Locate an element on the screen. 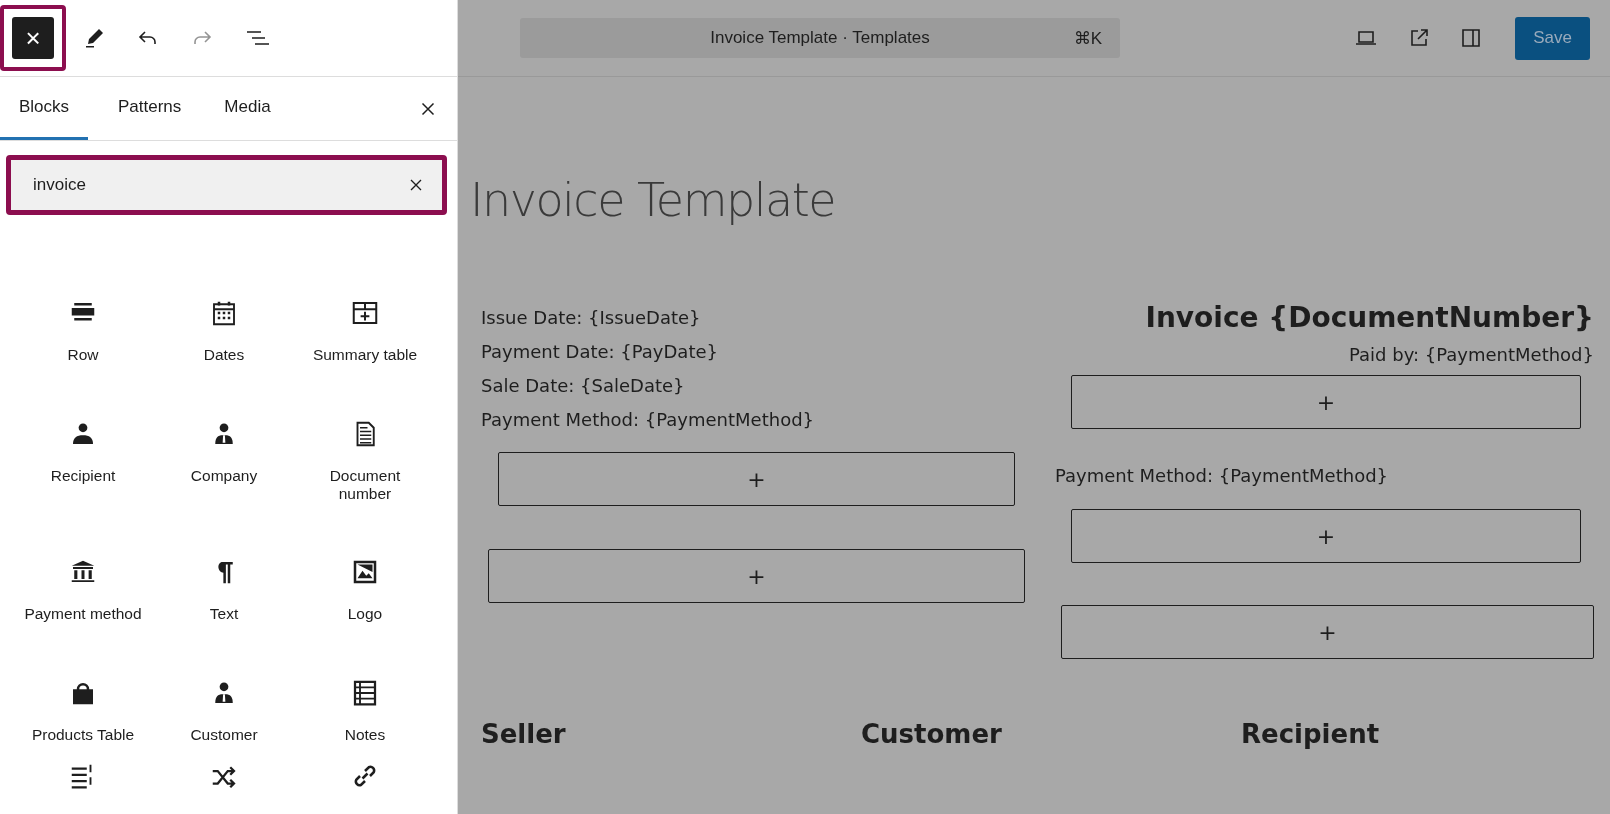 This screenshot has width=1610, height=814. template-text: Paid by: {PaymentMethod} is located at coordinates (1471, 355).